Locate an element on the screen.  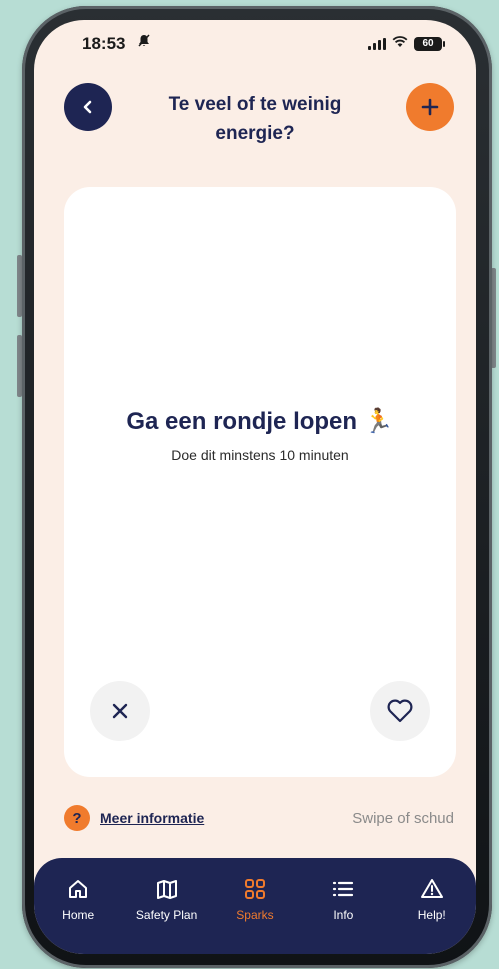
grid-icon is located at coordinates (254, 889).